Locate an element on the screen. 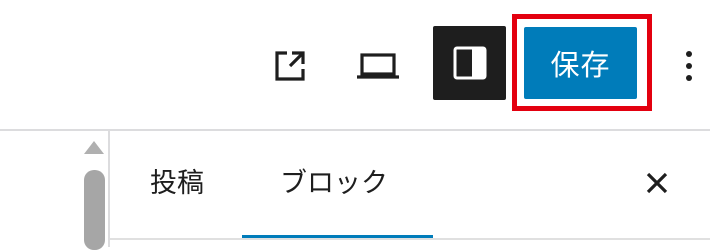 Image resolution: width=710 pixels, height=250 pixels. tab-block: ブロック is located at coordinates (334, 180).